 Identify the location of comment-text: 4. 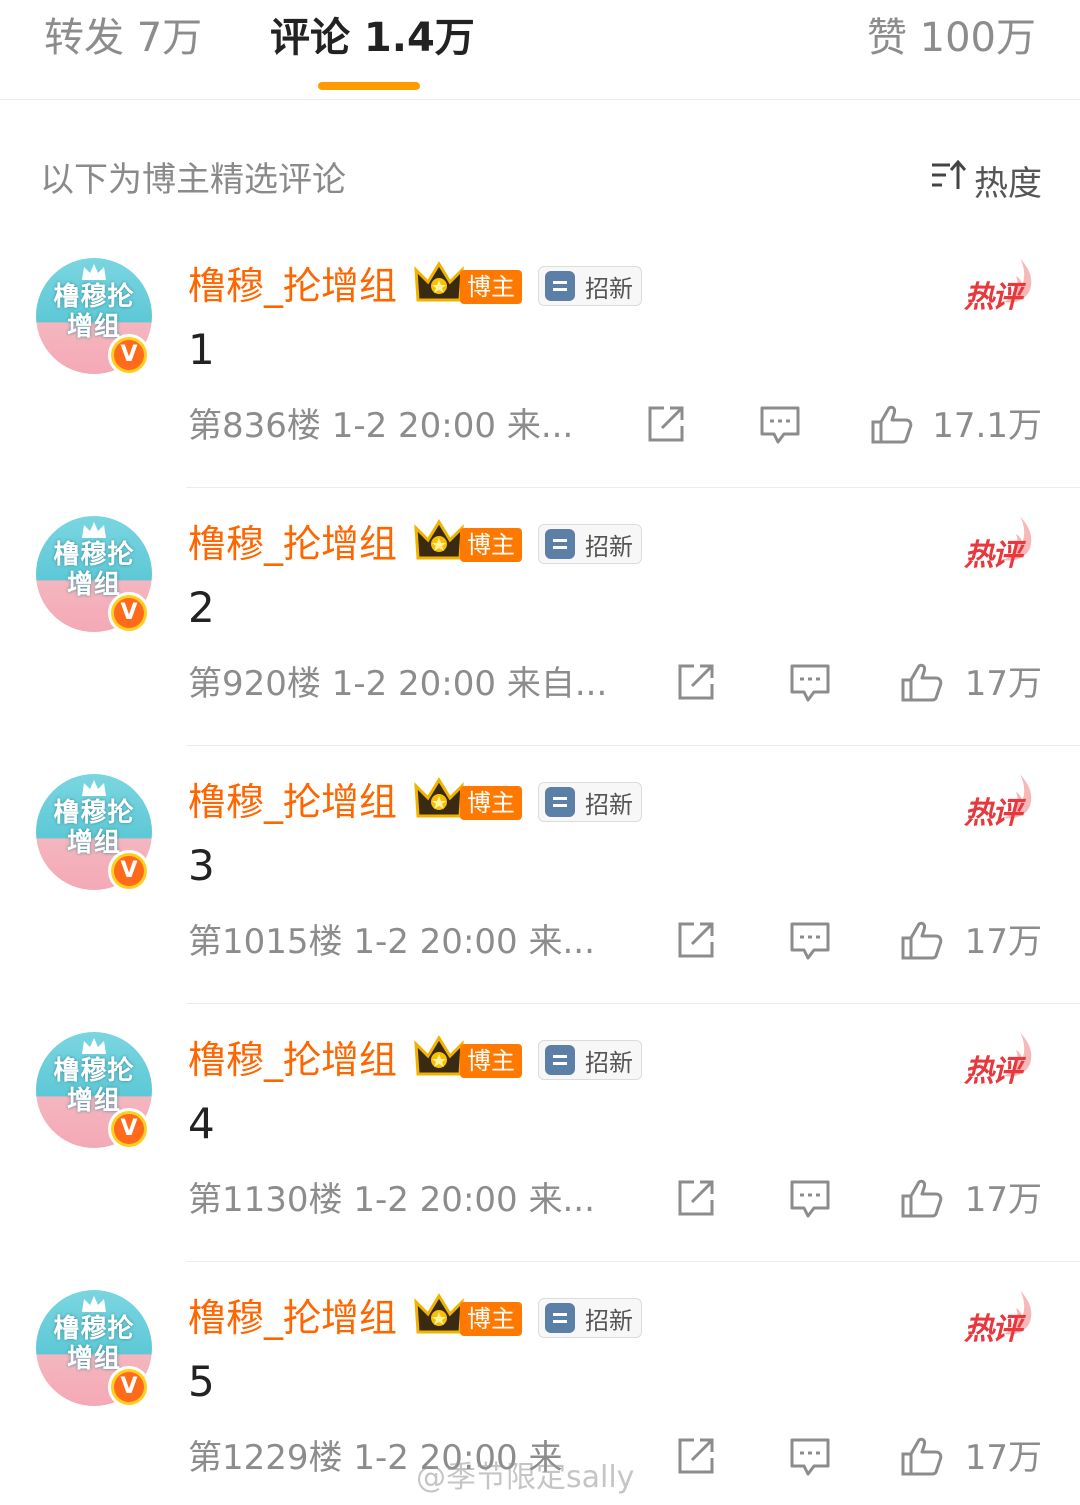
(201, 1123).